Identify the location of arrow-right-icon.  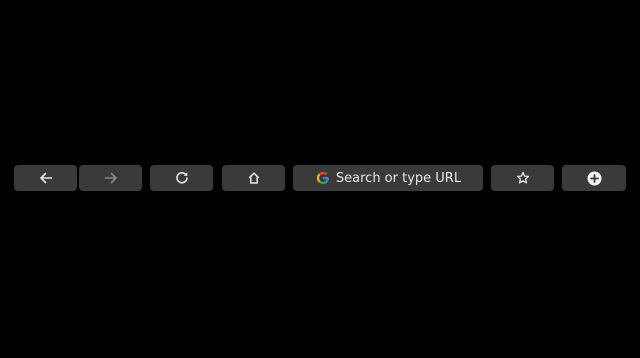
(110, 178).